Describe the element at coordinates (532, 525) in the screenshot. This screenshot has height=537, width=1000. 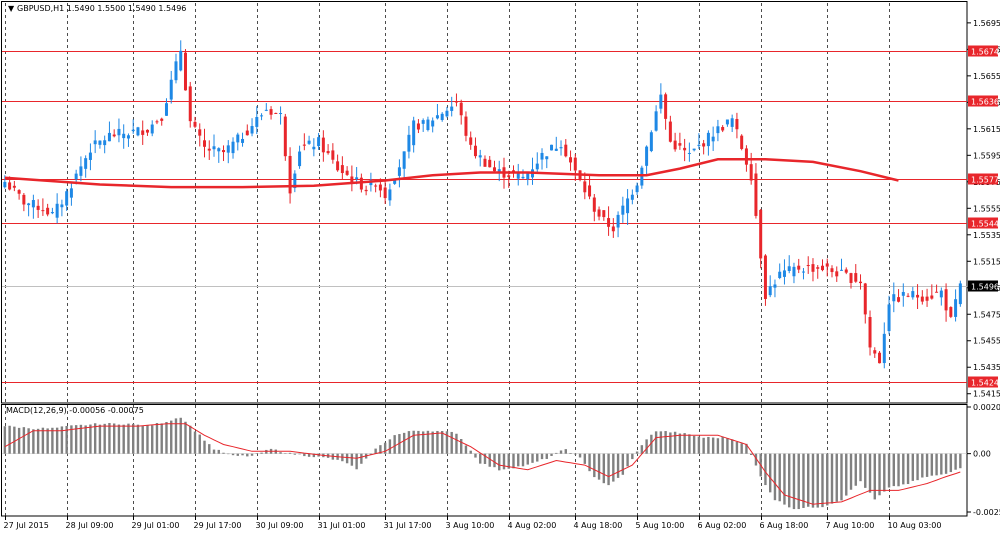
I see `time-tick-label: 4 Aug 02:00` at that location.